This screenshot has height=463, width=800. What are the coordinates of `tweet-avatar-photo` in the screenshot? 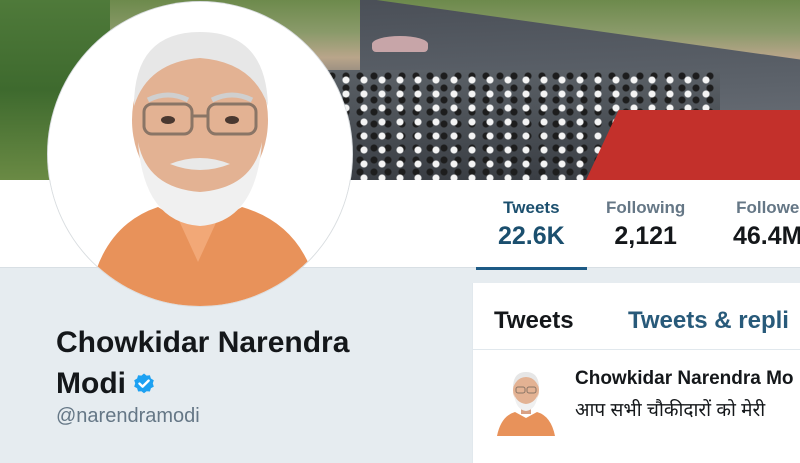 It's located at (526, 401).